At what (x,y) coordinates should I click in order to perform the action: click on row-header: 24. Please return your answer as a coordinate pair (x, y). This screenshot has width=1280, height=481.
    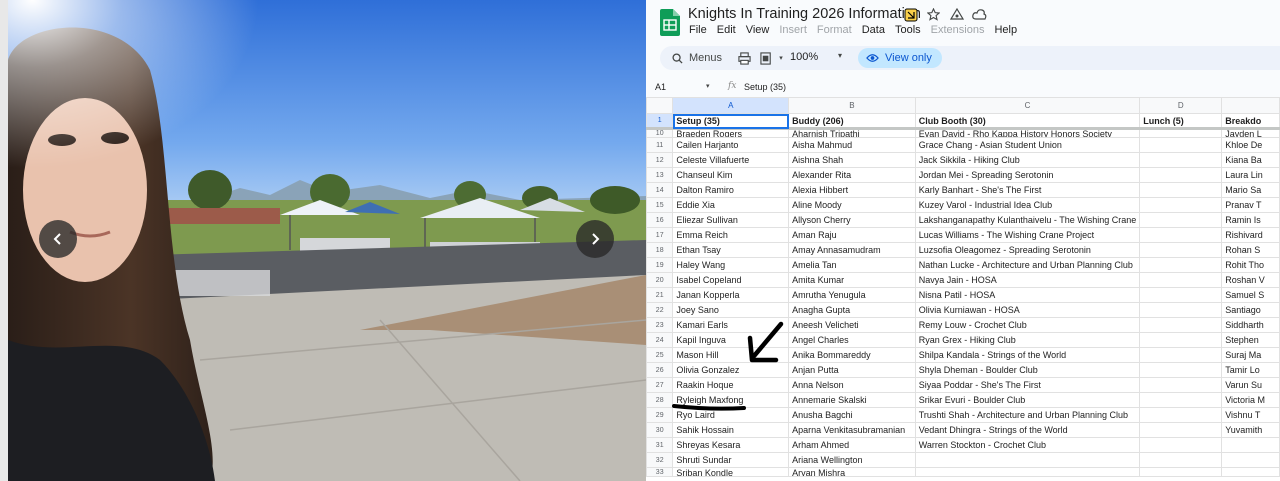
    Looking at the image, I should click on (660, 340).